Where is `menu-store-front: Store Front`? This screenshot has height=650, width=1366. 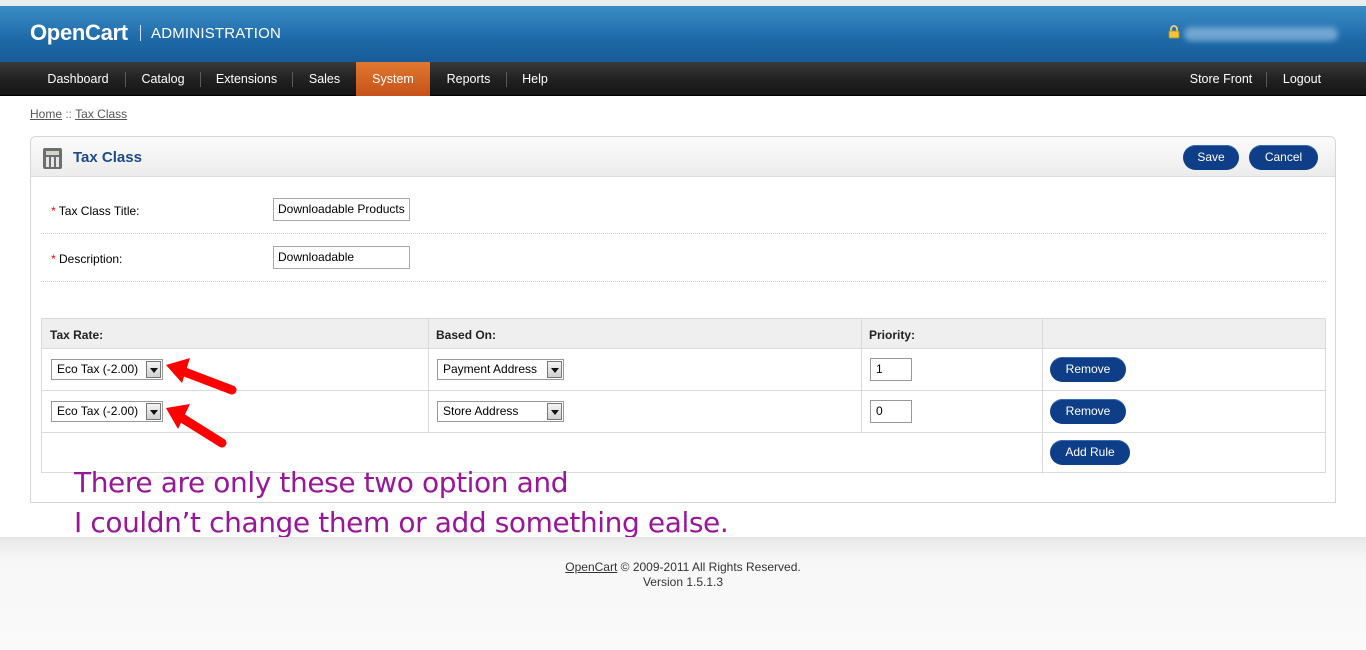 menu-store-front: Store Front is located at coordinates (1221, 79).